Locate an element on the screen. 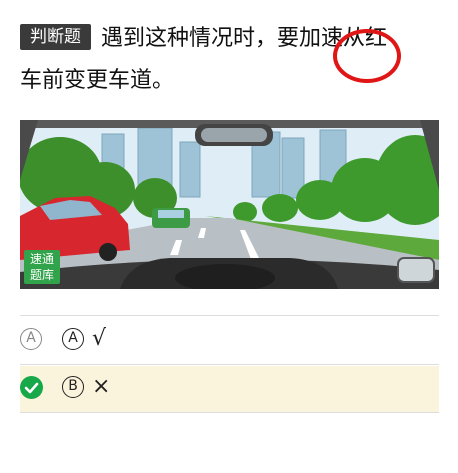 This screenshot has width=458, height=473. option-b-letter: B is located at coordinates (73, 387).